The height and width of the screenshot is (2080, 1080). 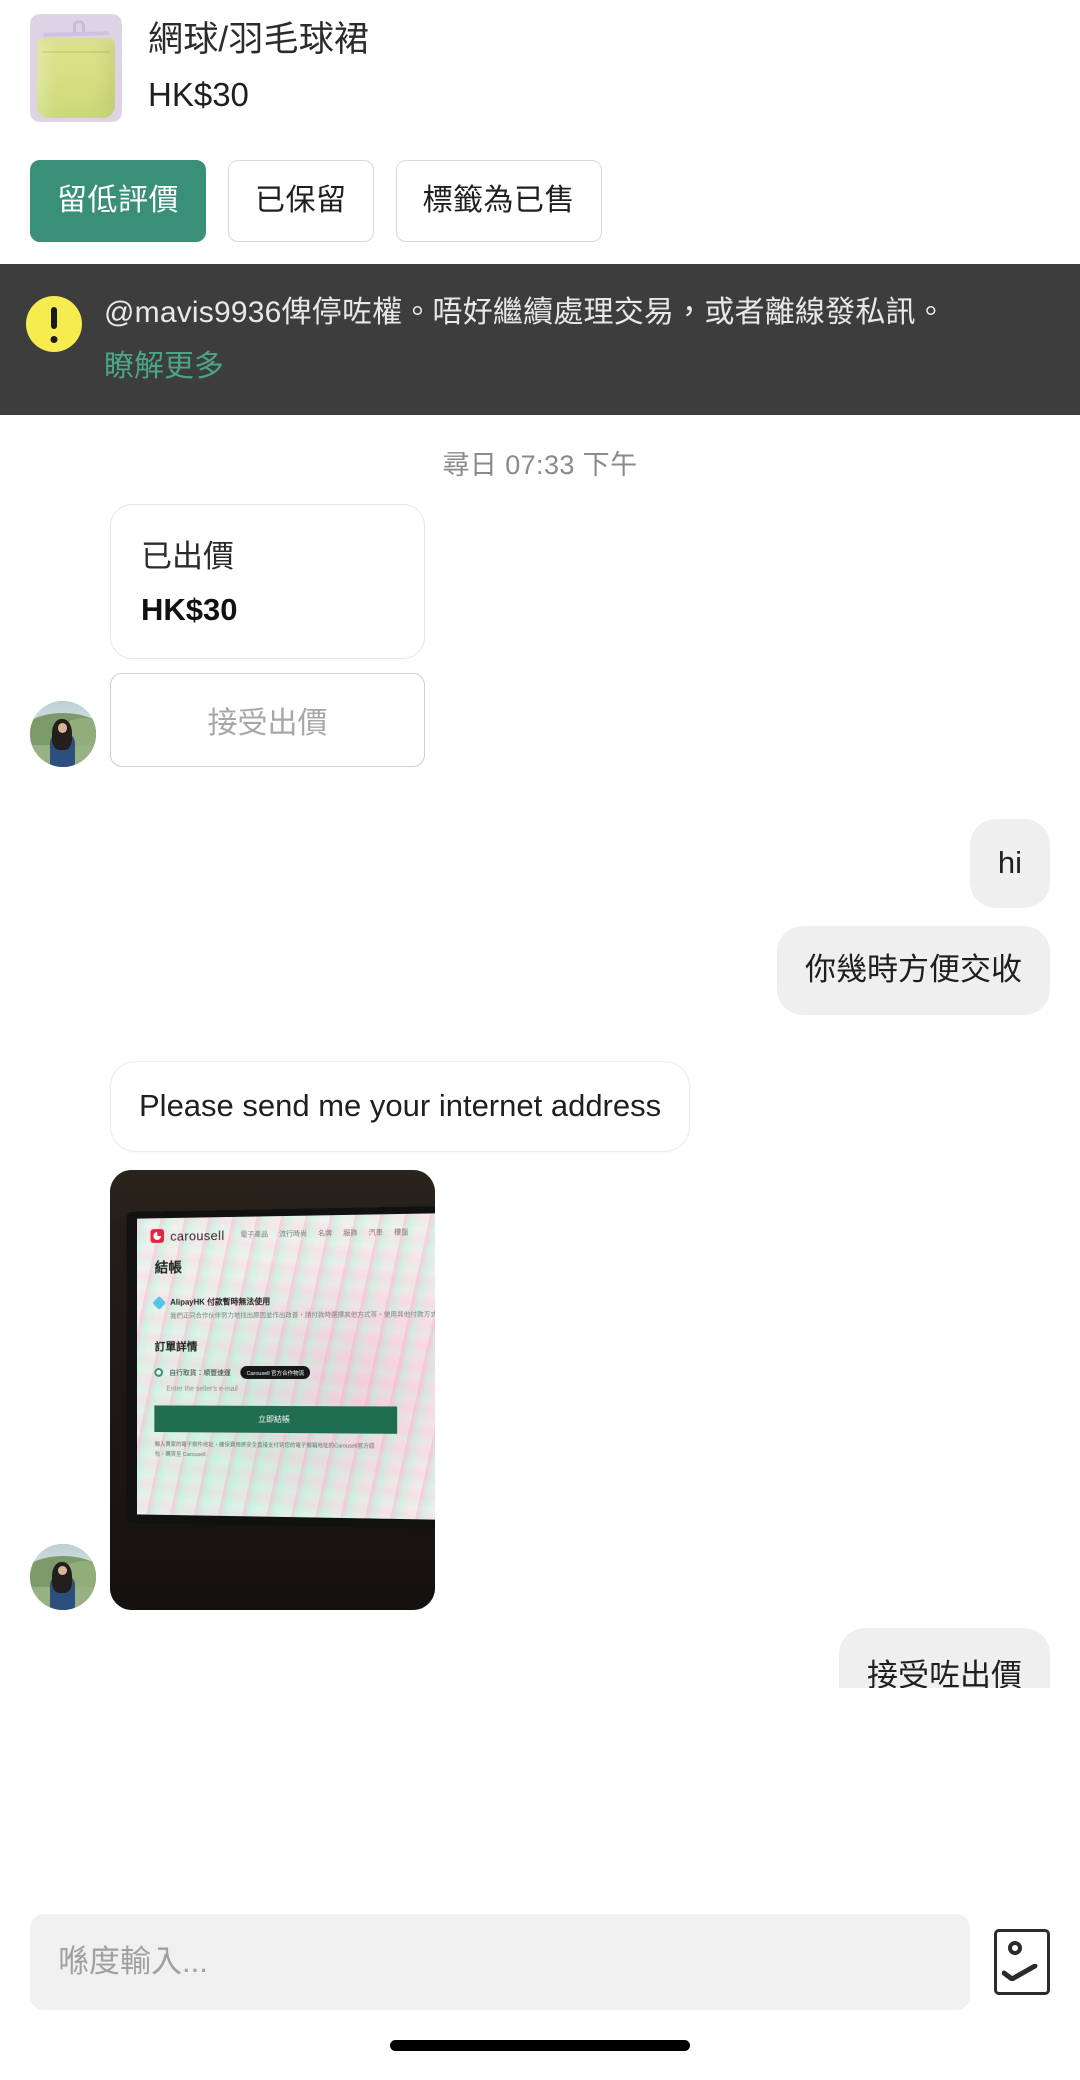 What do you see at coordinates (1009, 863) in the screenshot?
I see `message-bubble: hi` at bounding box center [1009, 863].